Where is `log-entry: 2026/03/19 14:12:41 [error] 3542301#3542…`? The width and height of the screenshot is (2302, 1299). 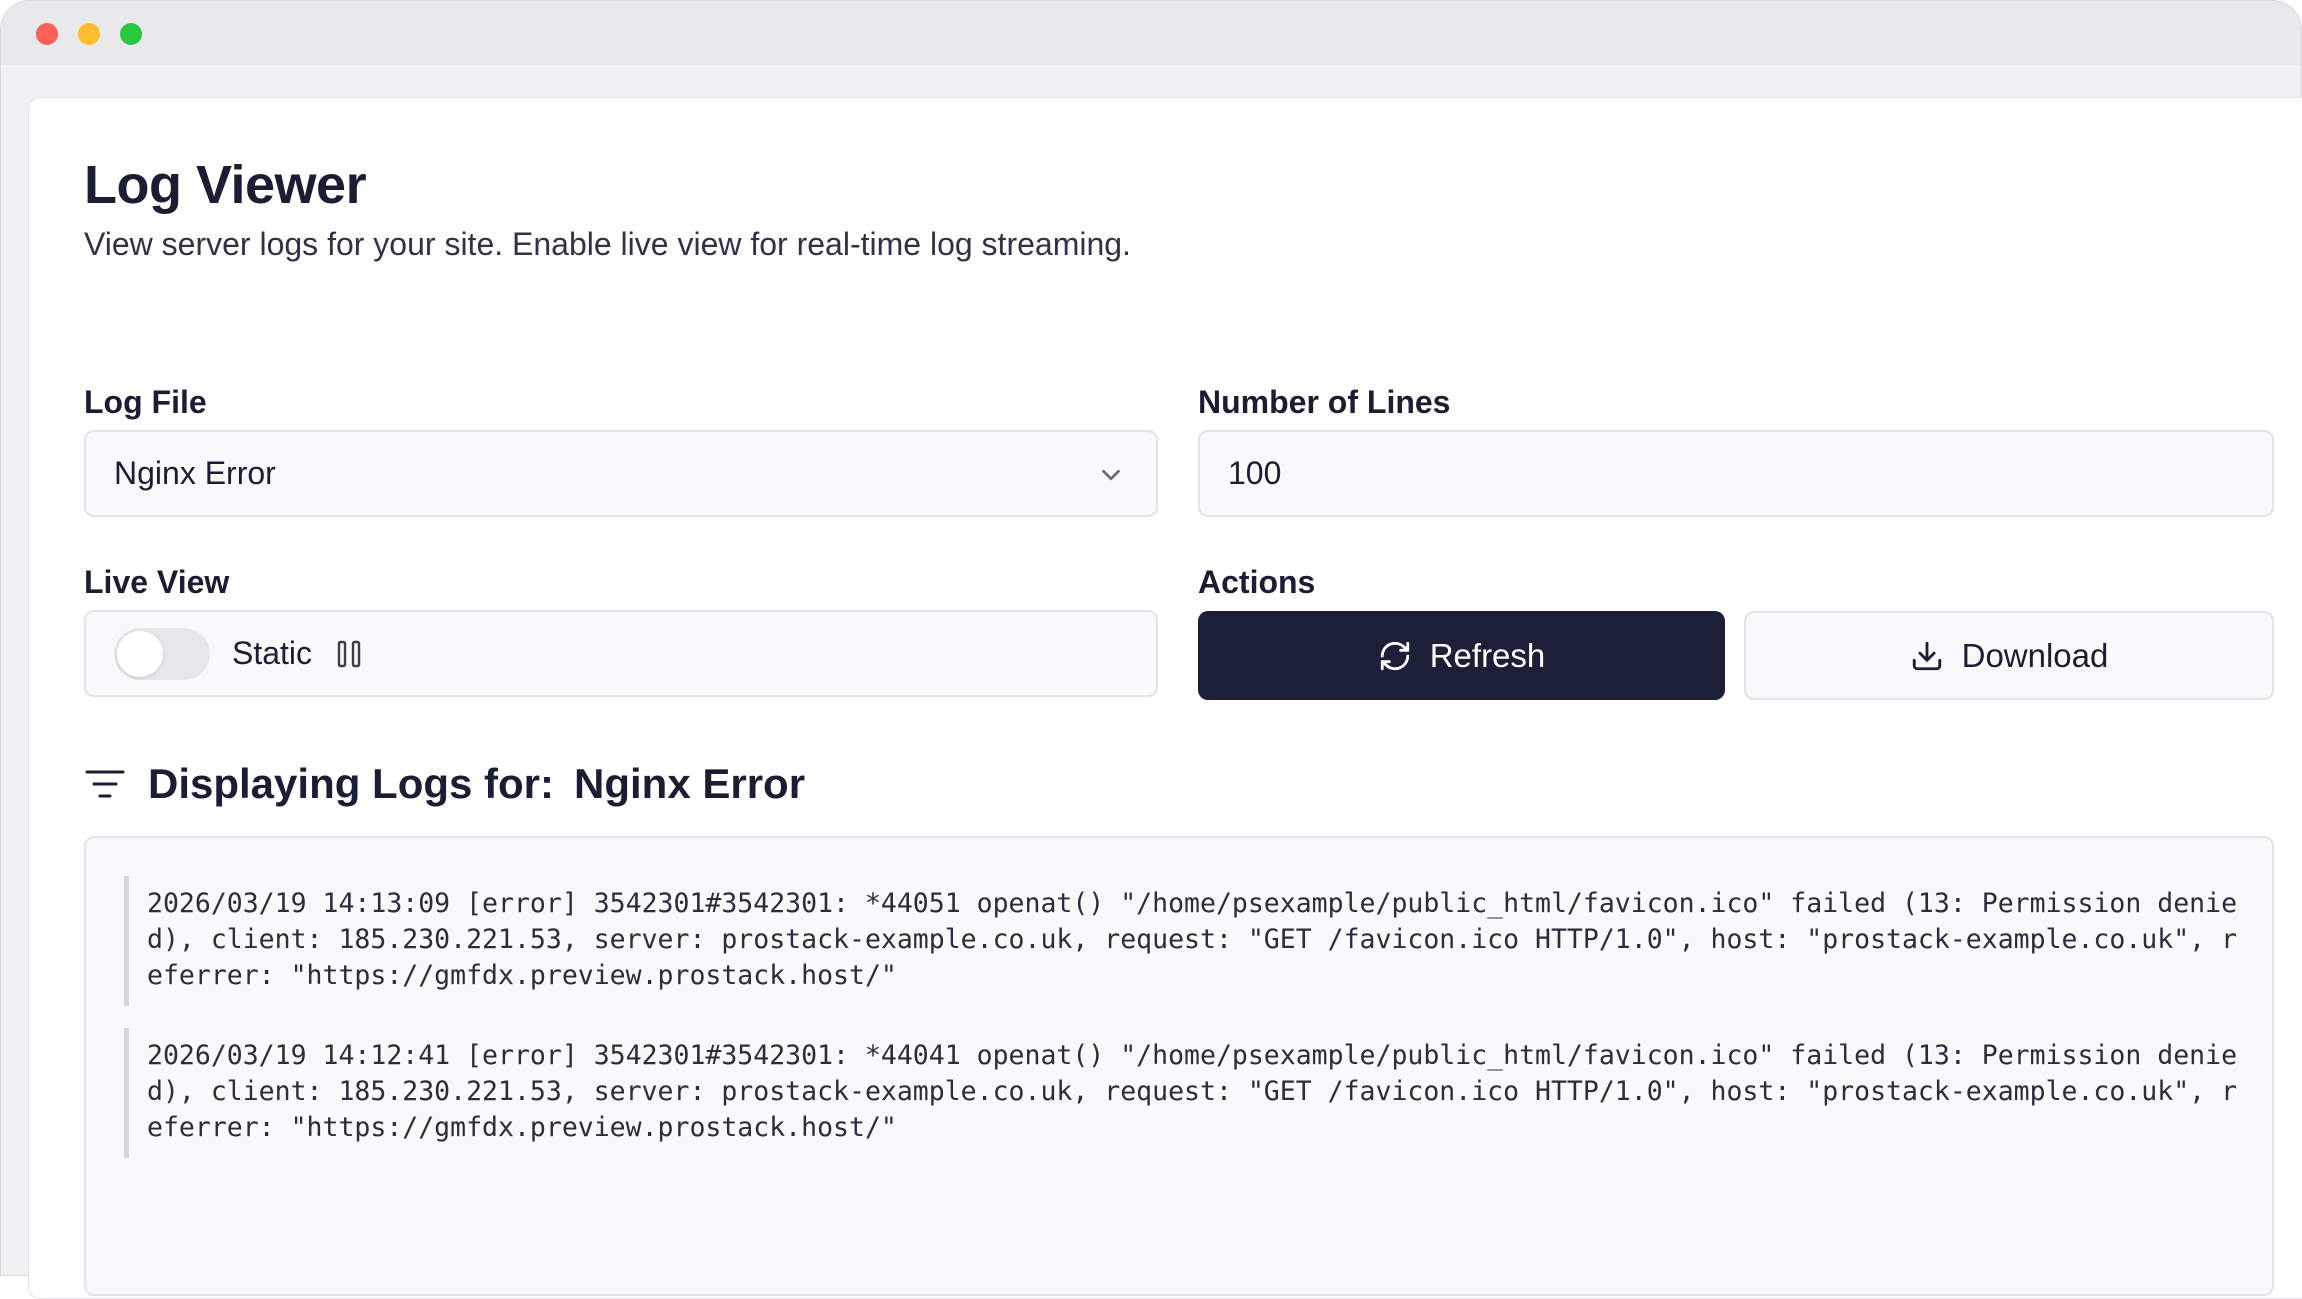 log-entry: 2026/03/19 14:12:41 [error] 3542301#3542… is located at coordinates (1184, 1093).